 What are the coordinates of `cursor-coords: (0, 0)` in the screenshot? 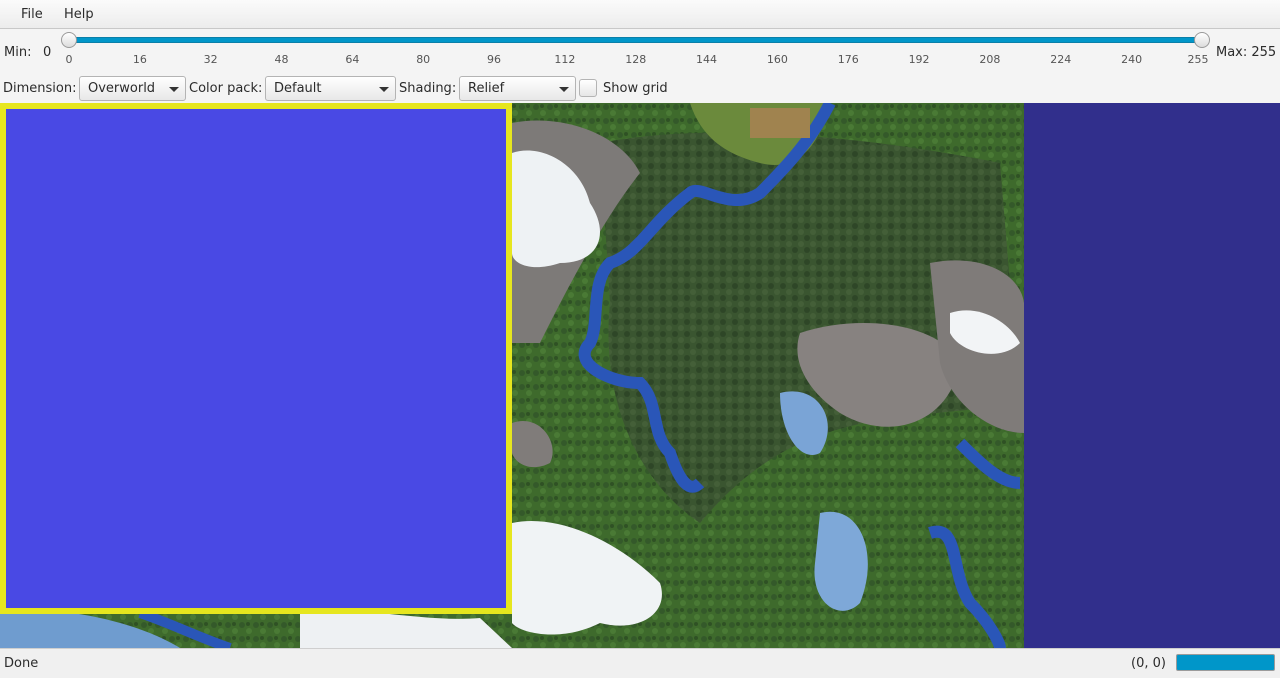 It's located at (1148, 663).